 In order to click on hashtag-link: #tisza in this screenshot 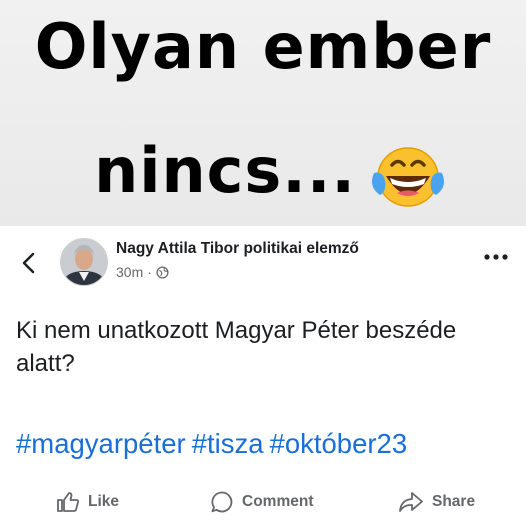, I will do `click(228, 443)`.